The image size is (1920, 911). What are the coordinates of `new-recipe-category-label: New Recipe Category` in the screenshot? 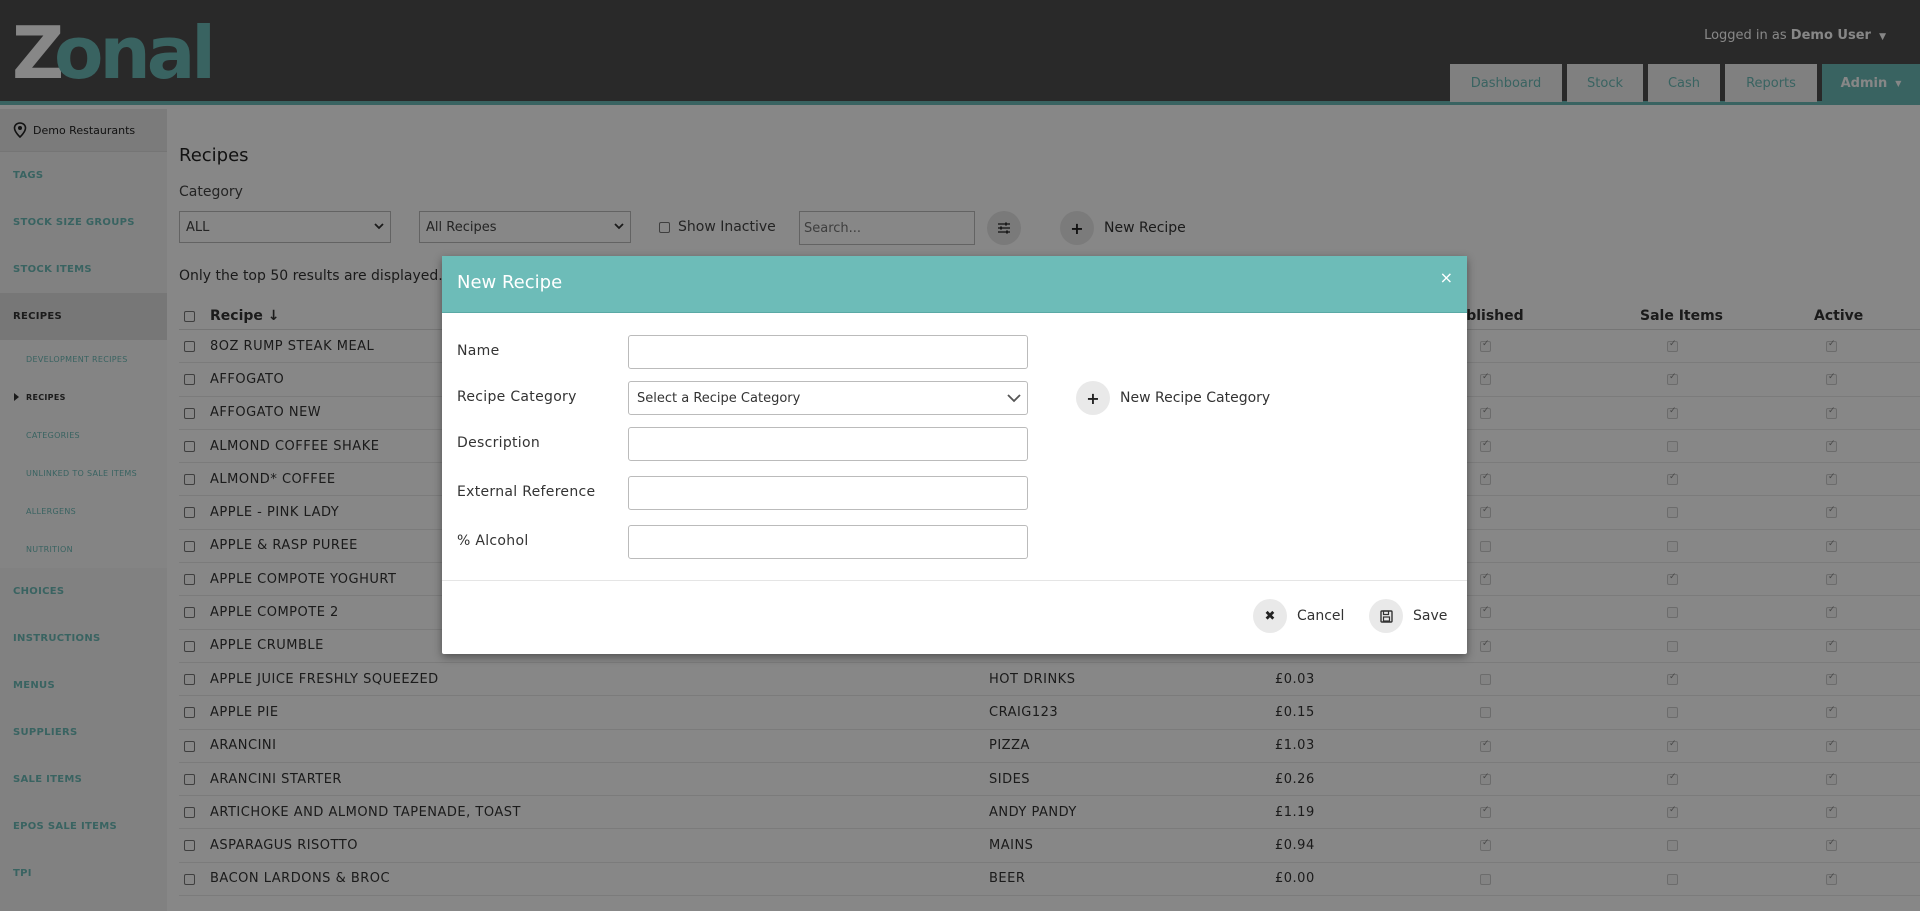 It's located at (1195, 398).